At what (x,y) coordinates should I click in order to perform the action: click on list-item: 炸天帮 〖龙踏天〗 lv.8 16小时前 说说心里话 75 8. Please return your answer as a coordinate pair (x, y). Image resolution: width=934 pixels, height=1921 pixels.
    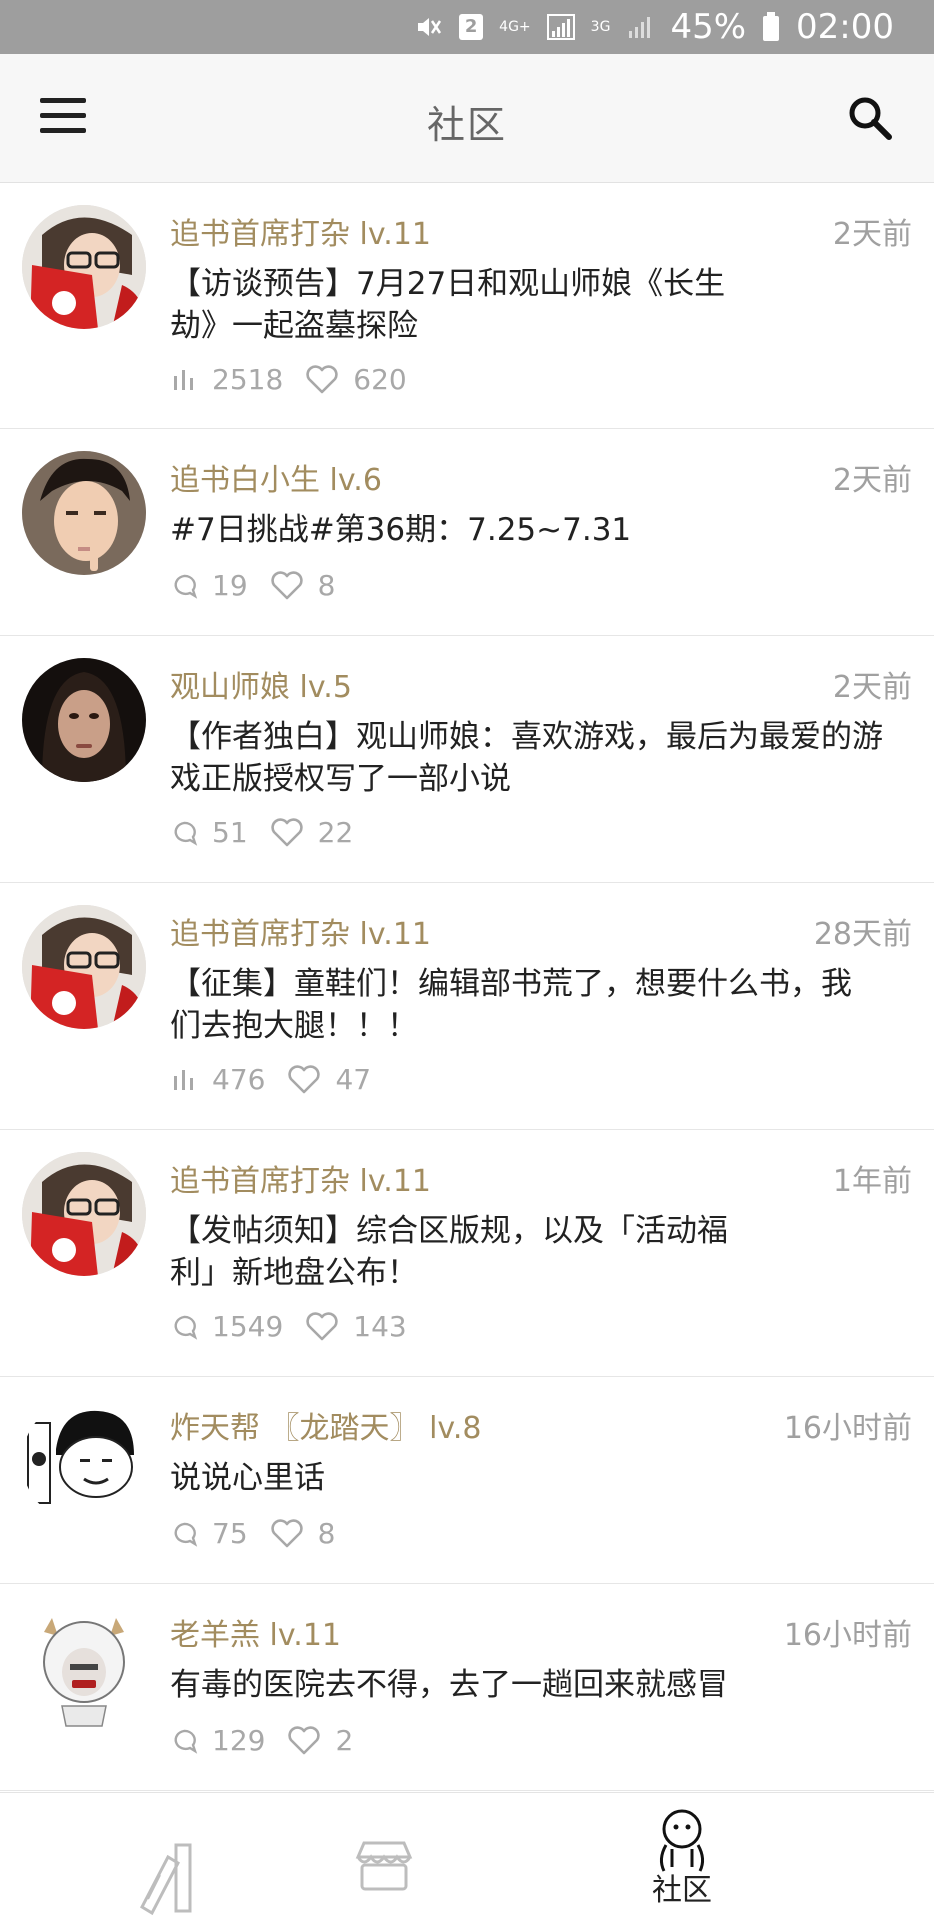
    Looking at the image, I should click on (467, 1480).